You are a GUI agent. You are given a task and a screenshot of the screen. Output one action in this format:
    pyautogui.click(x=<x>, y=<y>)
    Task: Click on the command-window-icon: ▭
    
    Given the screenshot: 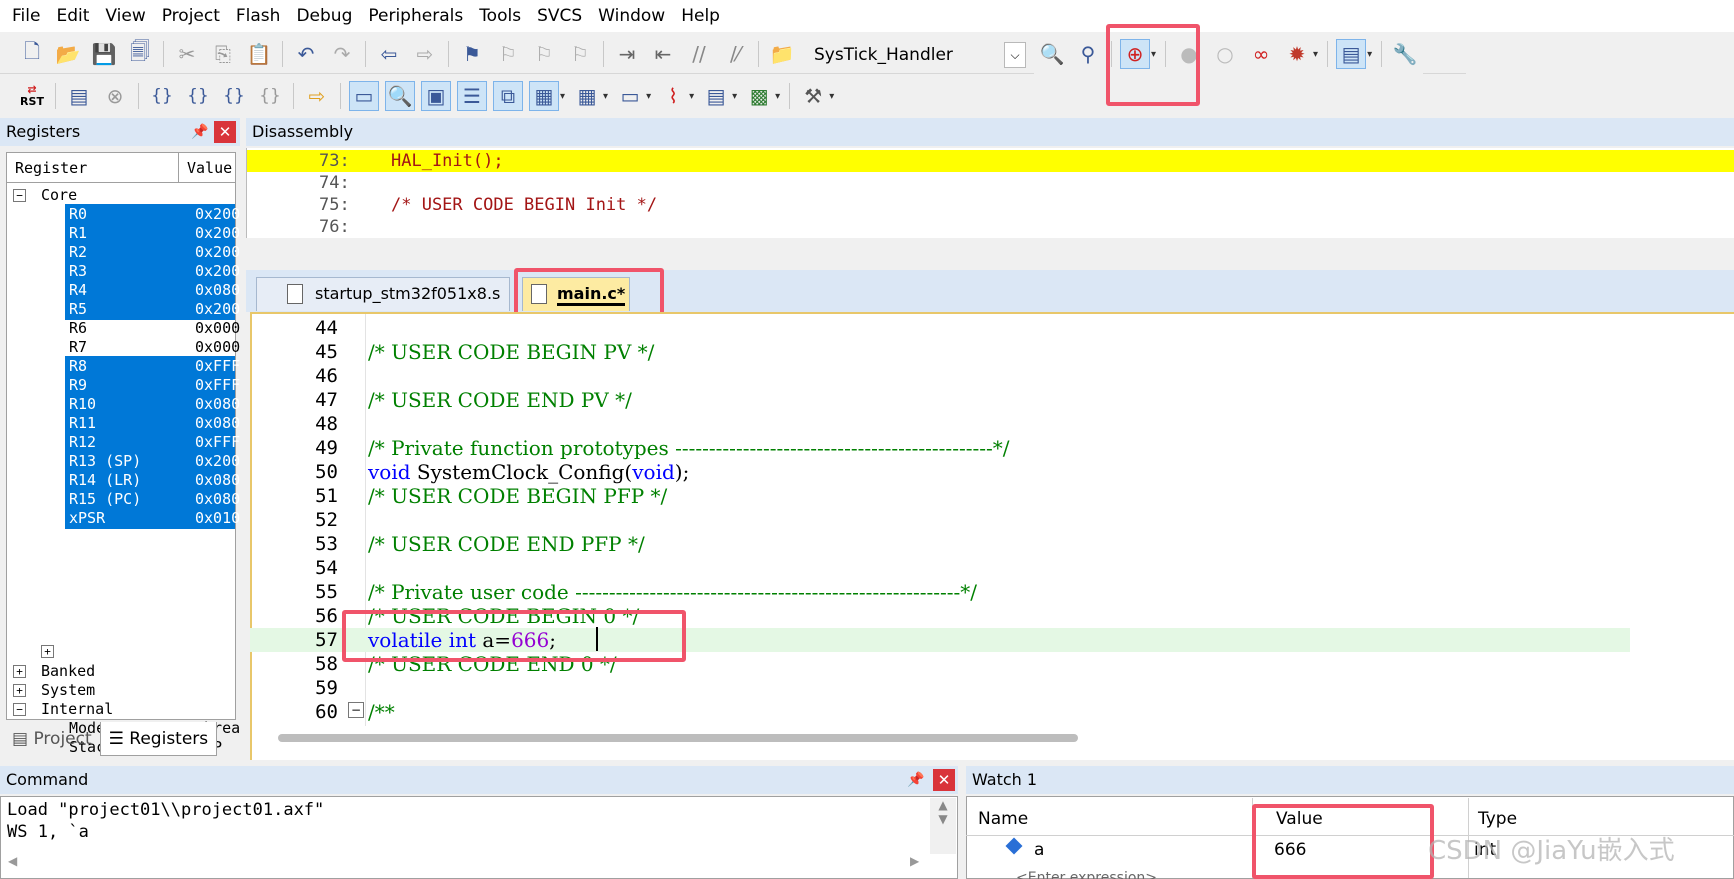 What is the action you would take?
    pyautogui.click(x=364, y=96)
    